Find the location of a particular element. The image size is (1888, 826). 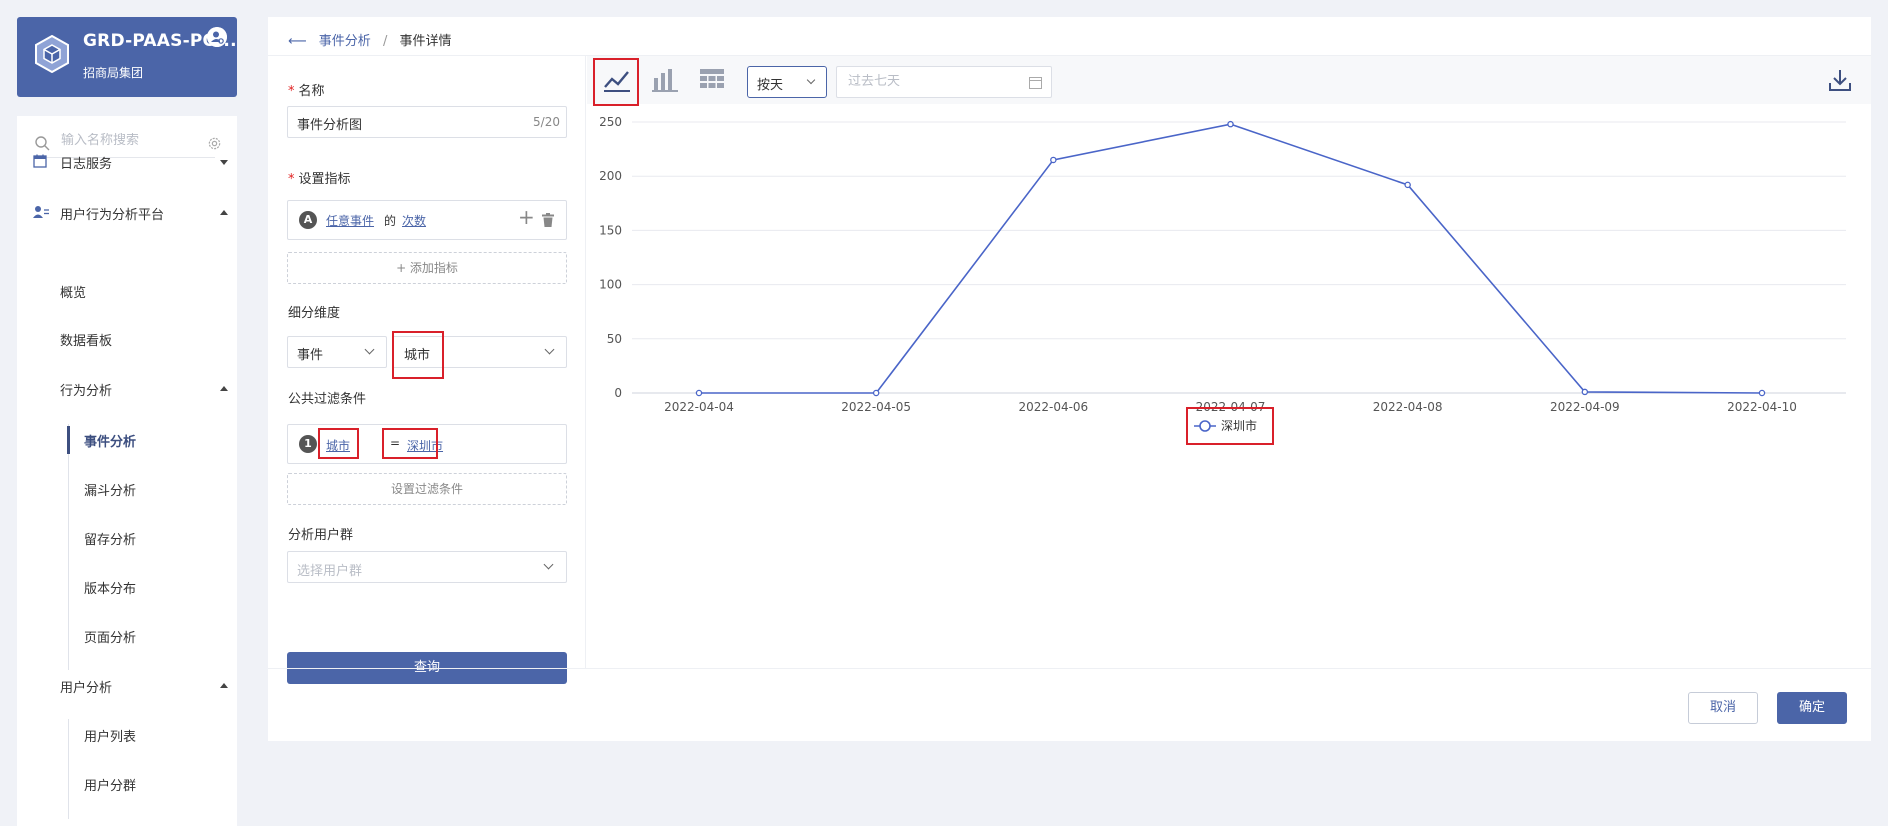

divider is located at coordinates (1069, 668).